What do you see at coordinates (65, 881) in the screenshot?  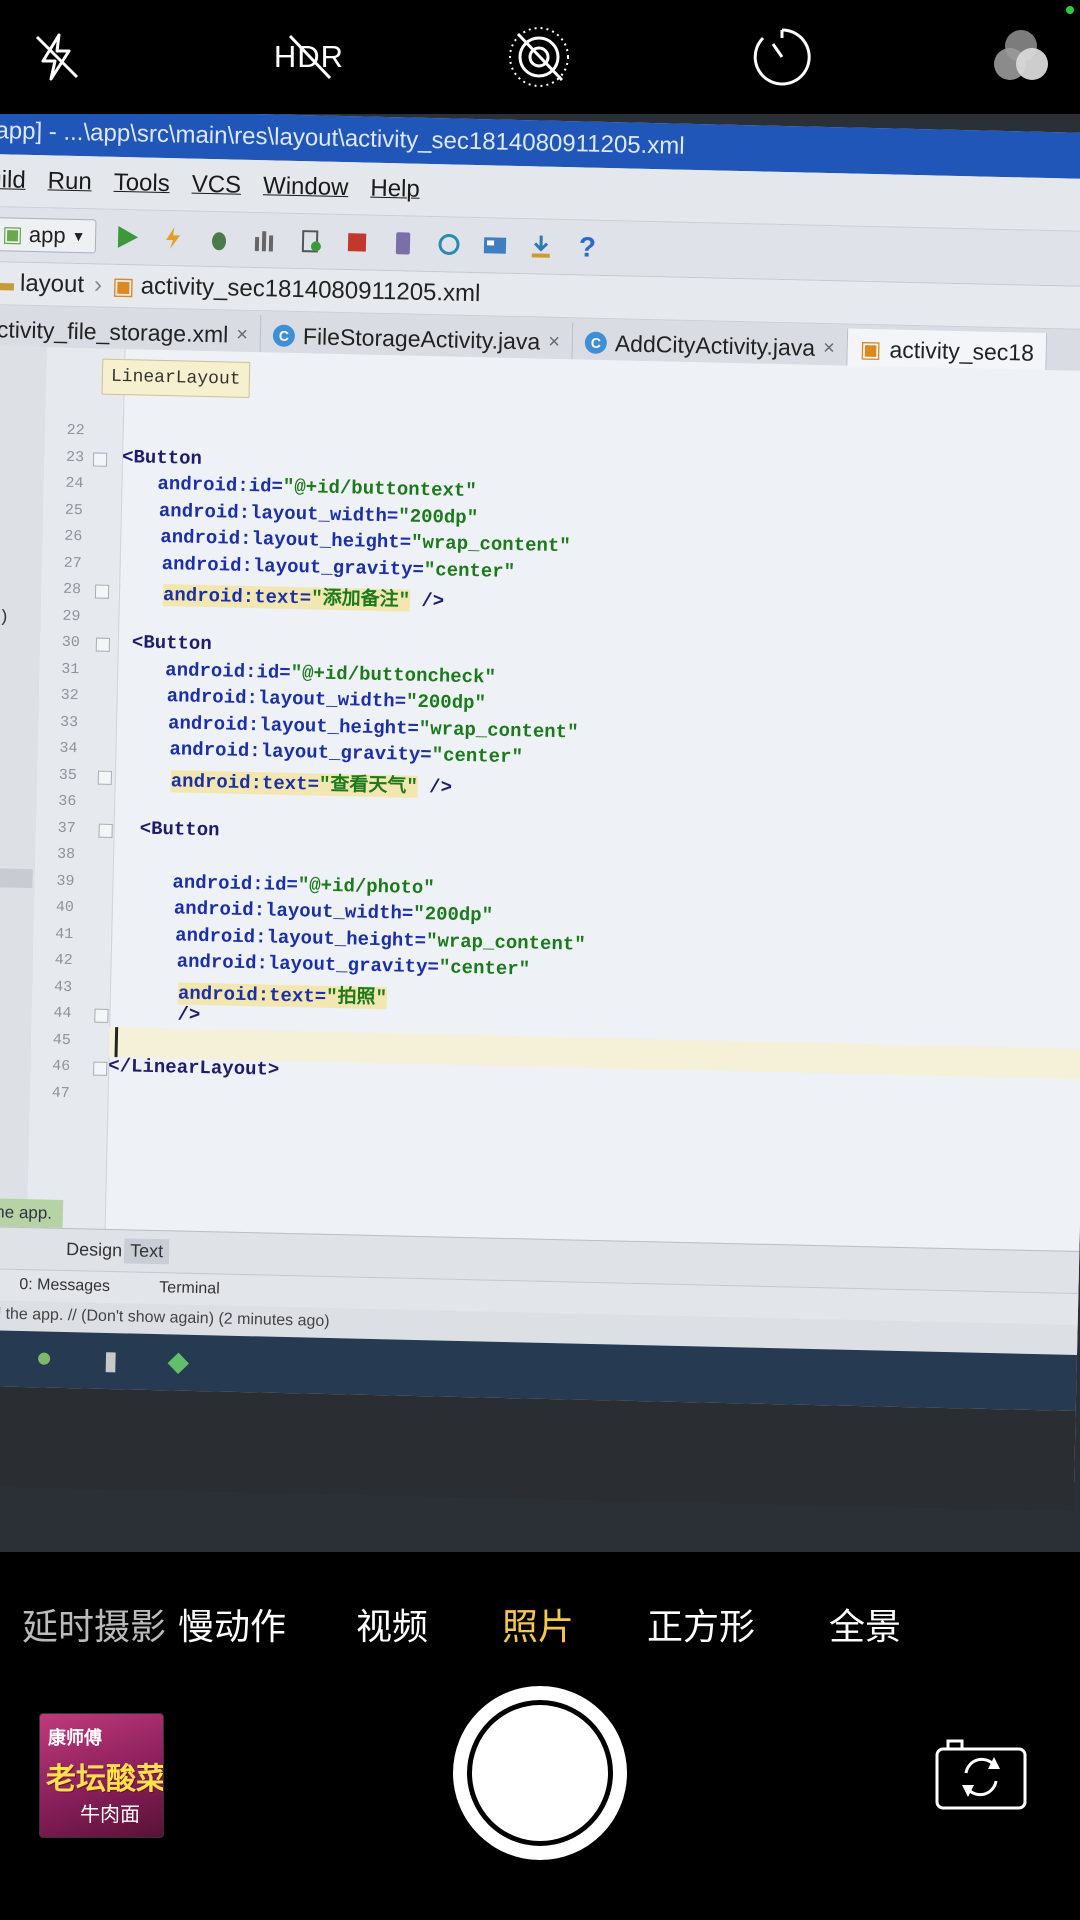 I see `line-number: 39` at bounding box center [65, 881].